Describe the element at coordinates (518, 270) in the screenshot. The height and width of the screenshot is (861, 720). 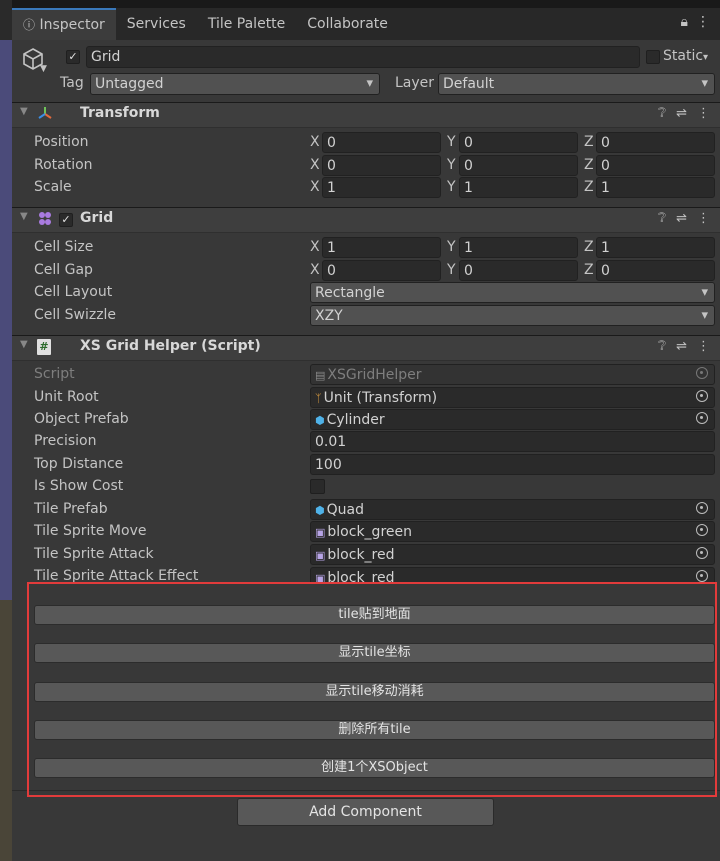
I see `cell-gap-y-field: 0` at that location.